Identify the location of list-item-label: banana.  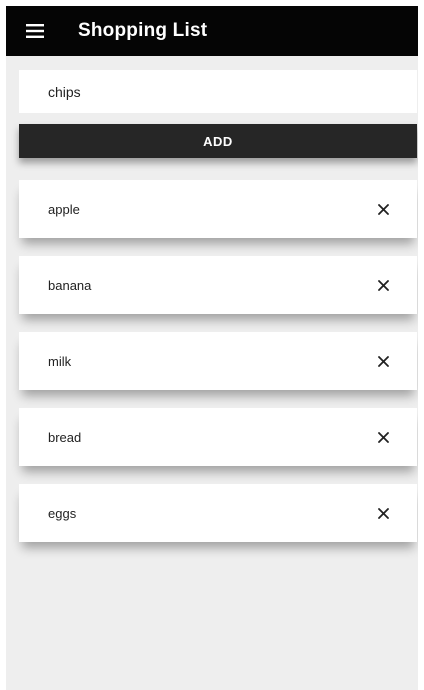
(70, 285).